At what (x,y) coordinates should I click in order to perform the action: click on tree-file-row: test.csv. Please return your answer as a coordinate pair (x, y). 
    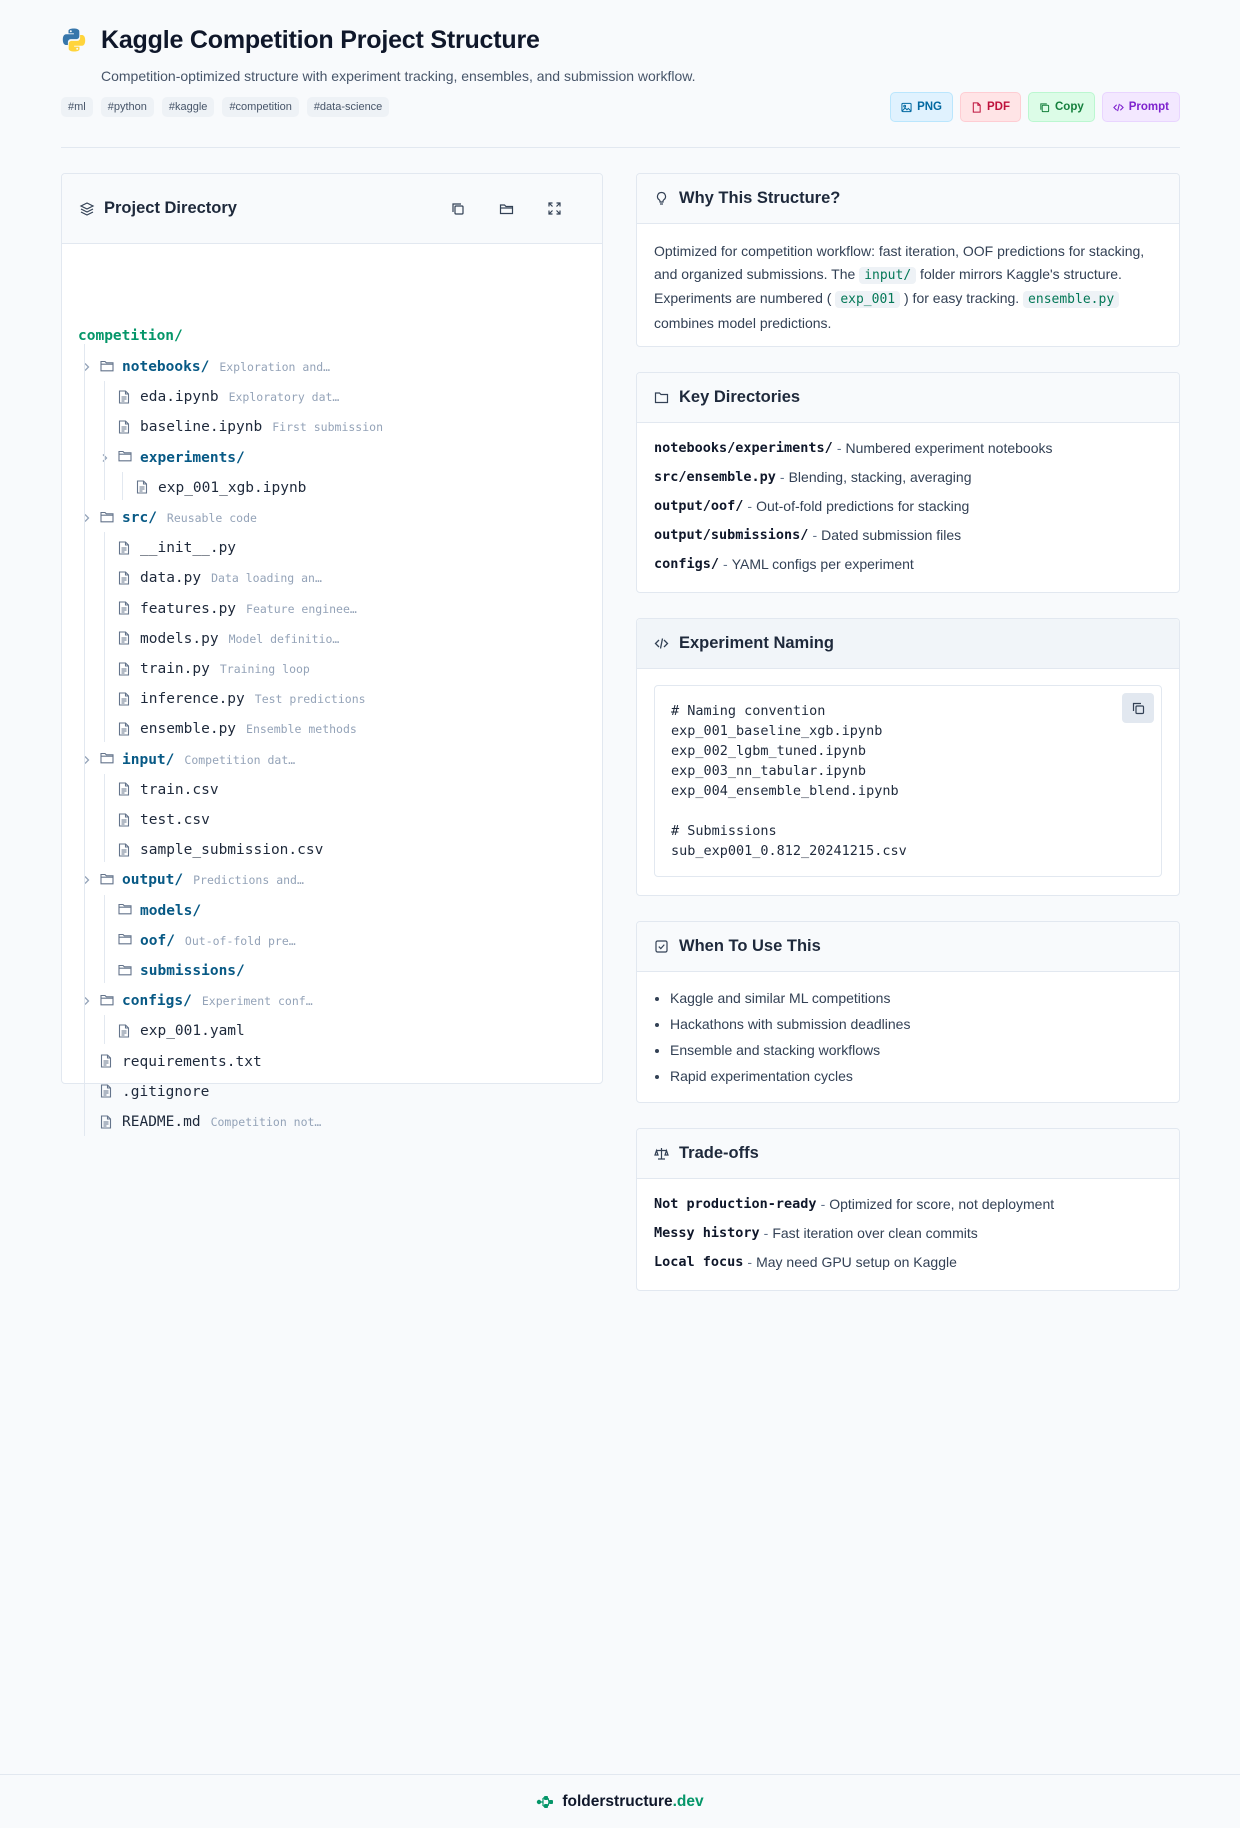
    Looking at the image, I should click on (164, 820).